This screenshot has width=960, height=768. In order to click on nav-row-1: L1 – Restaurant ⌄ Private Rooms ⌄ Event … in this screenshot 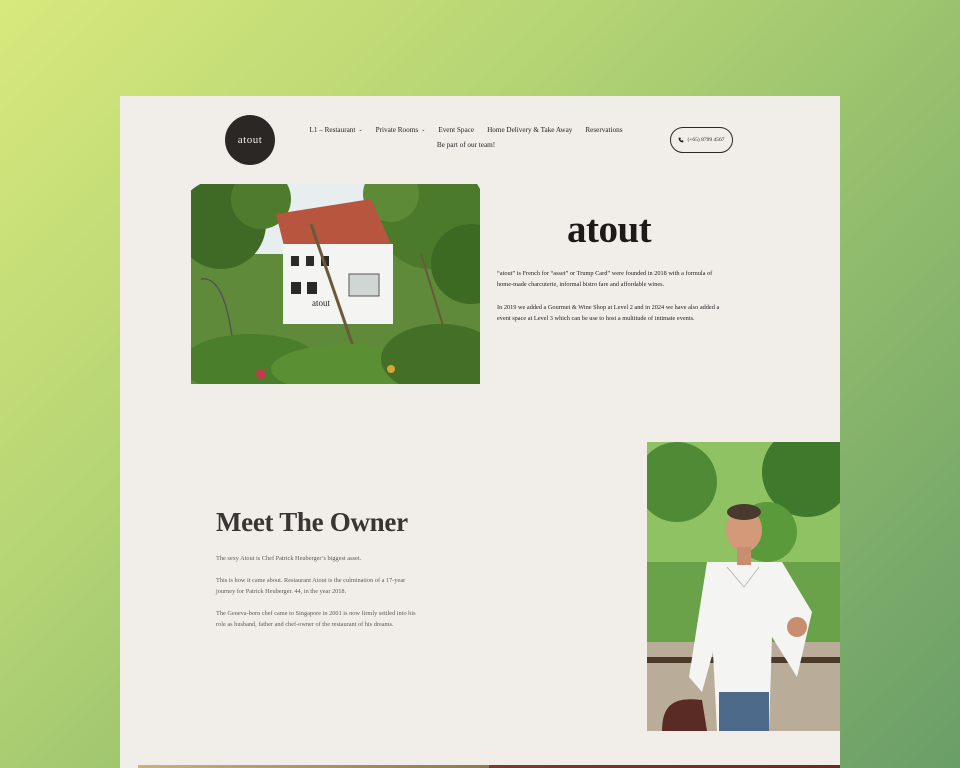, I will do `click(466, 130)`.